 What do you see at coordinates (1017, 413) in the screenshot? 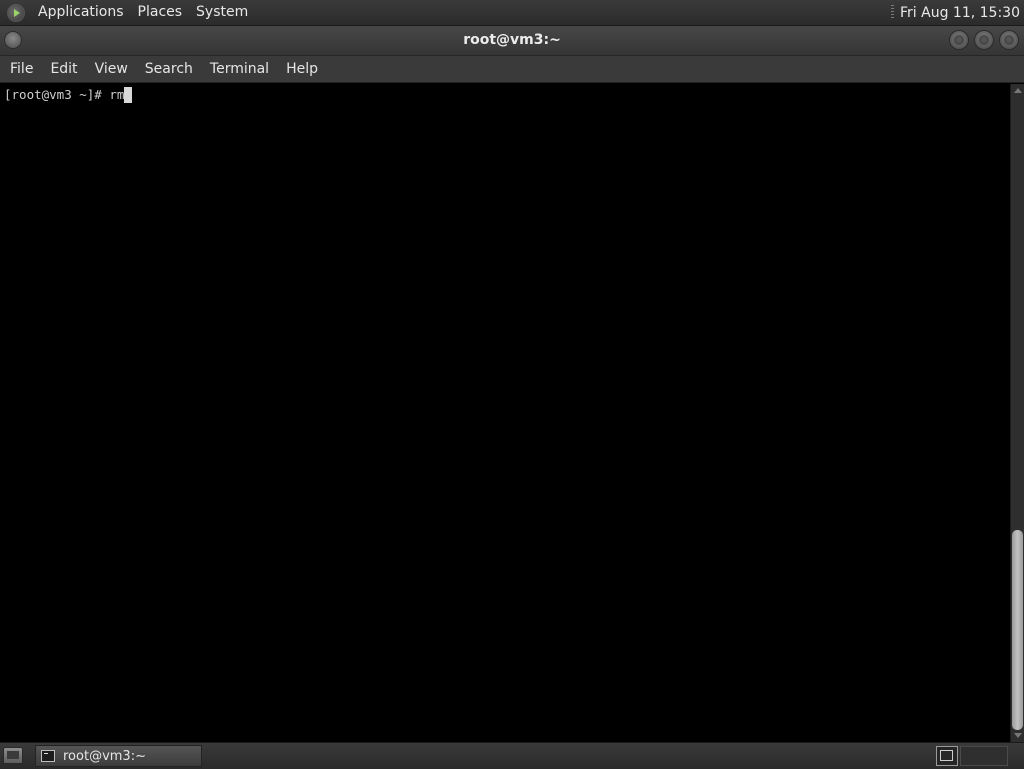
I see `terminal-scrollbar` at bounding box center [1017, 413].